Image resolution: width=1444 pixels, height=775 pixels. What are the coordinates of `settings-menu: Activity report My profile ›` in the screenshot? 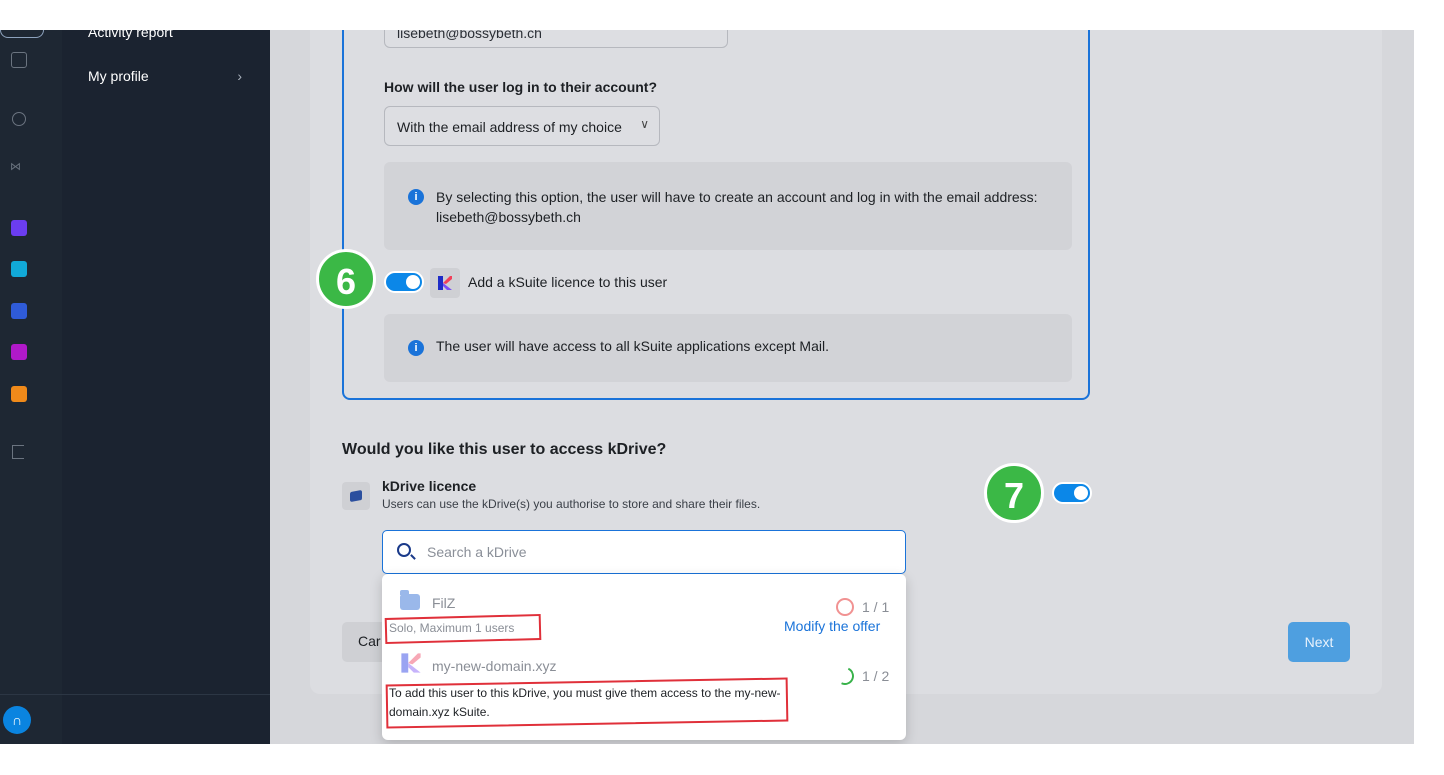 It's located at (166, 387).